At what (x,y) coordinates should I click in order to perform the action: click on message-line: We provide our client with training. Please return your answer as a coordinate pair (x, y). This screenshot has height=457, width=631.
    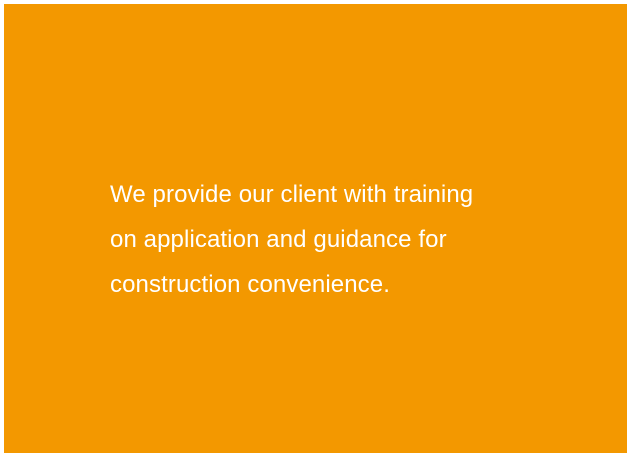
    Looking at the image, I should click on (292, 194).